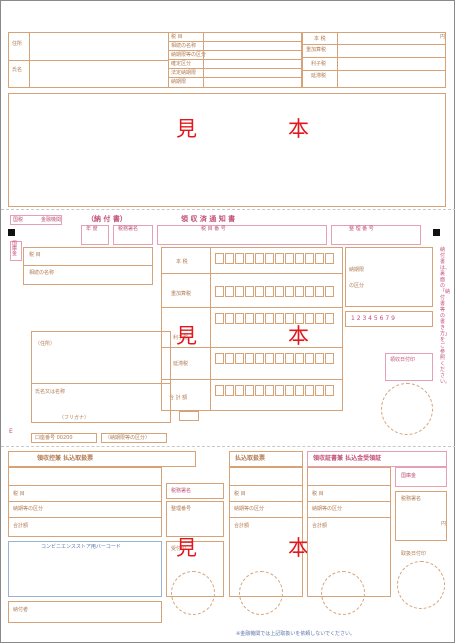 The image size is (455, 643). I want to click on receipt-title: 領収証書兼 払込金受領証, so click(347, 458).